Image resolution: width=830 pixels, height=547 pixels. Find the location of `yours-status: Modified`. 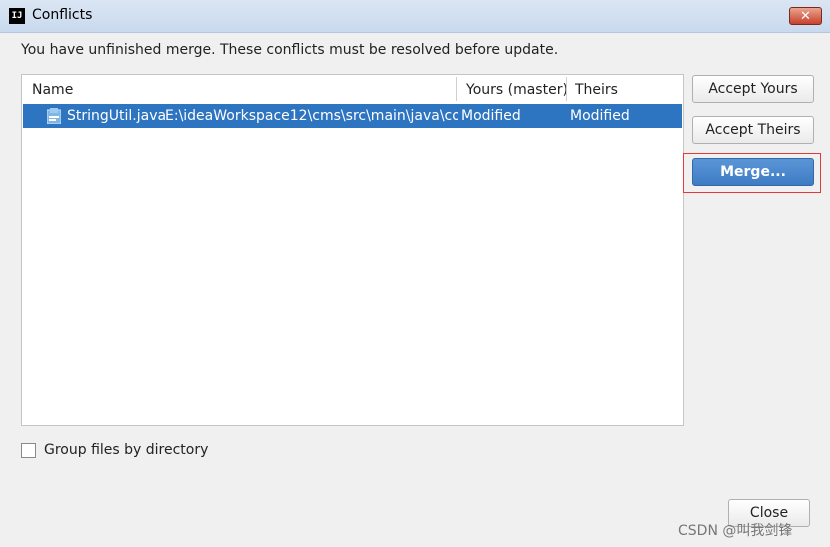

yours-status: Modified is located at coordinates (491, 116).